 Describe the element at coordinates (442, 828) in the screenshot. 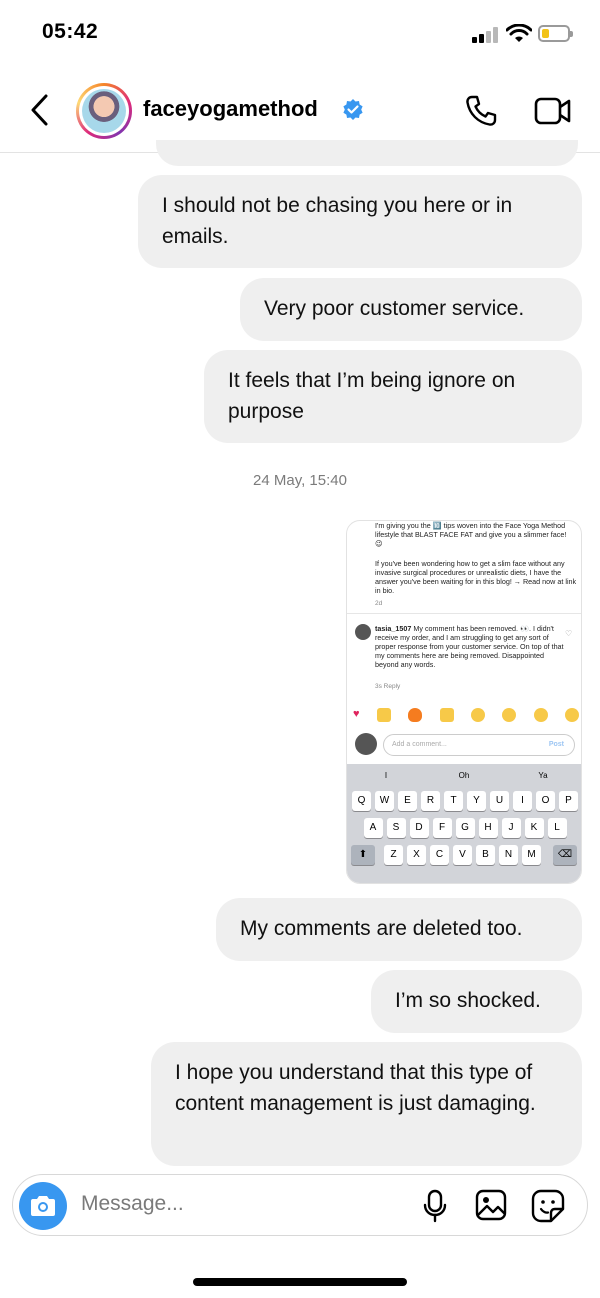

I see `keyboard-key: F` at that location.